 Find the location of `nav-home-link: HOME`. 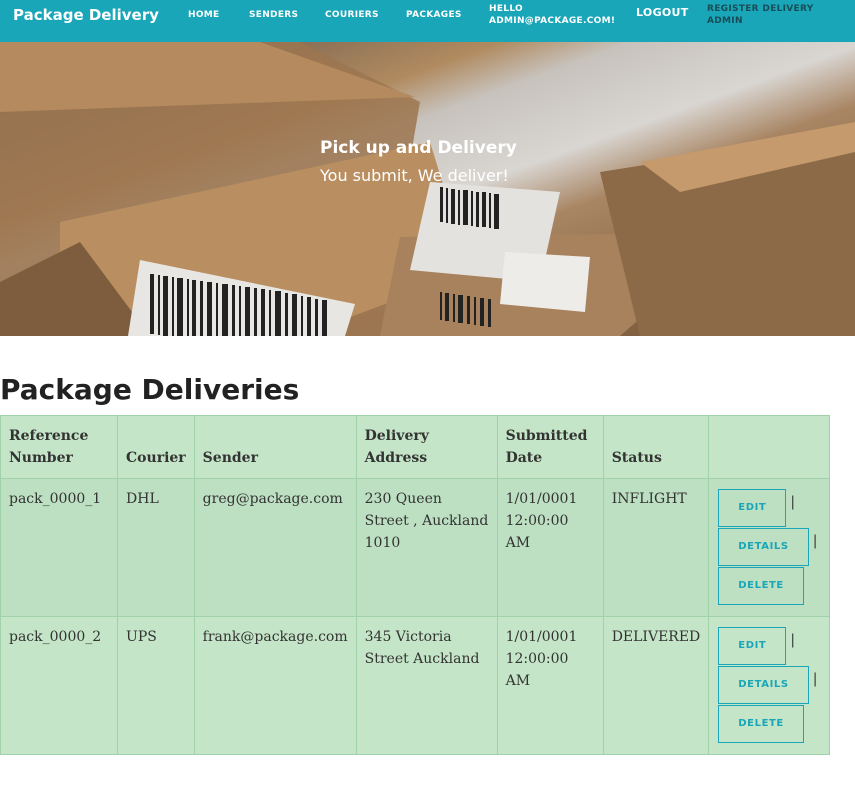

nav-home-link: HOME is located at coordinates (204, 15).